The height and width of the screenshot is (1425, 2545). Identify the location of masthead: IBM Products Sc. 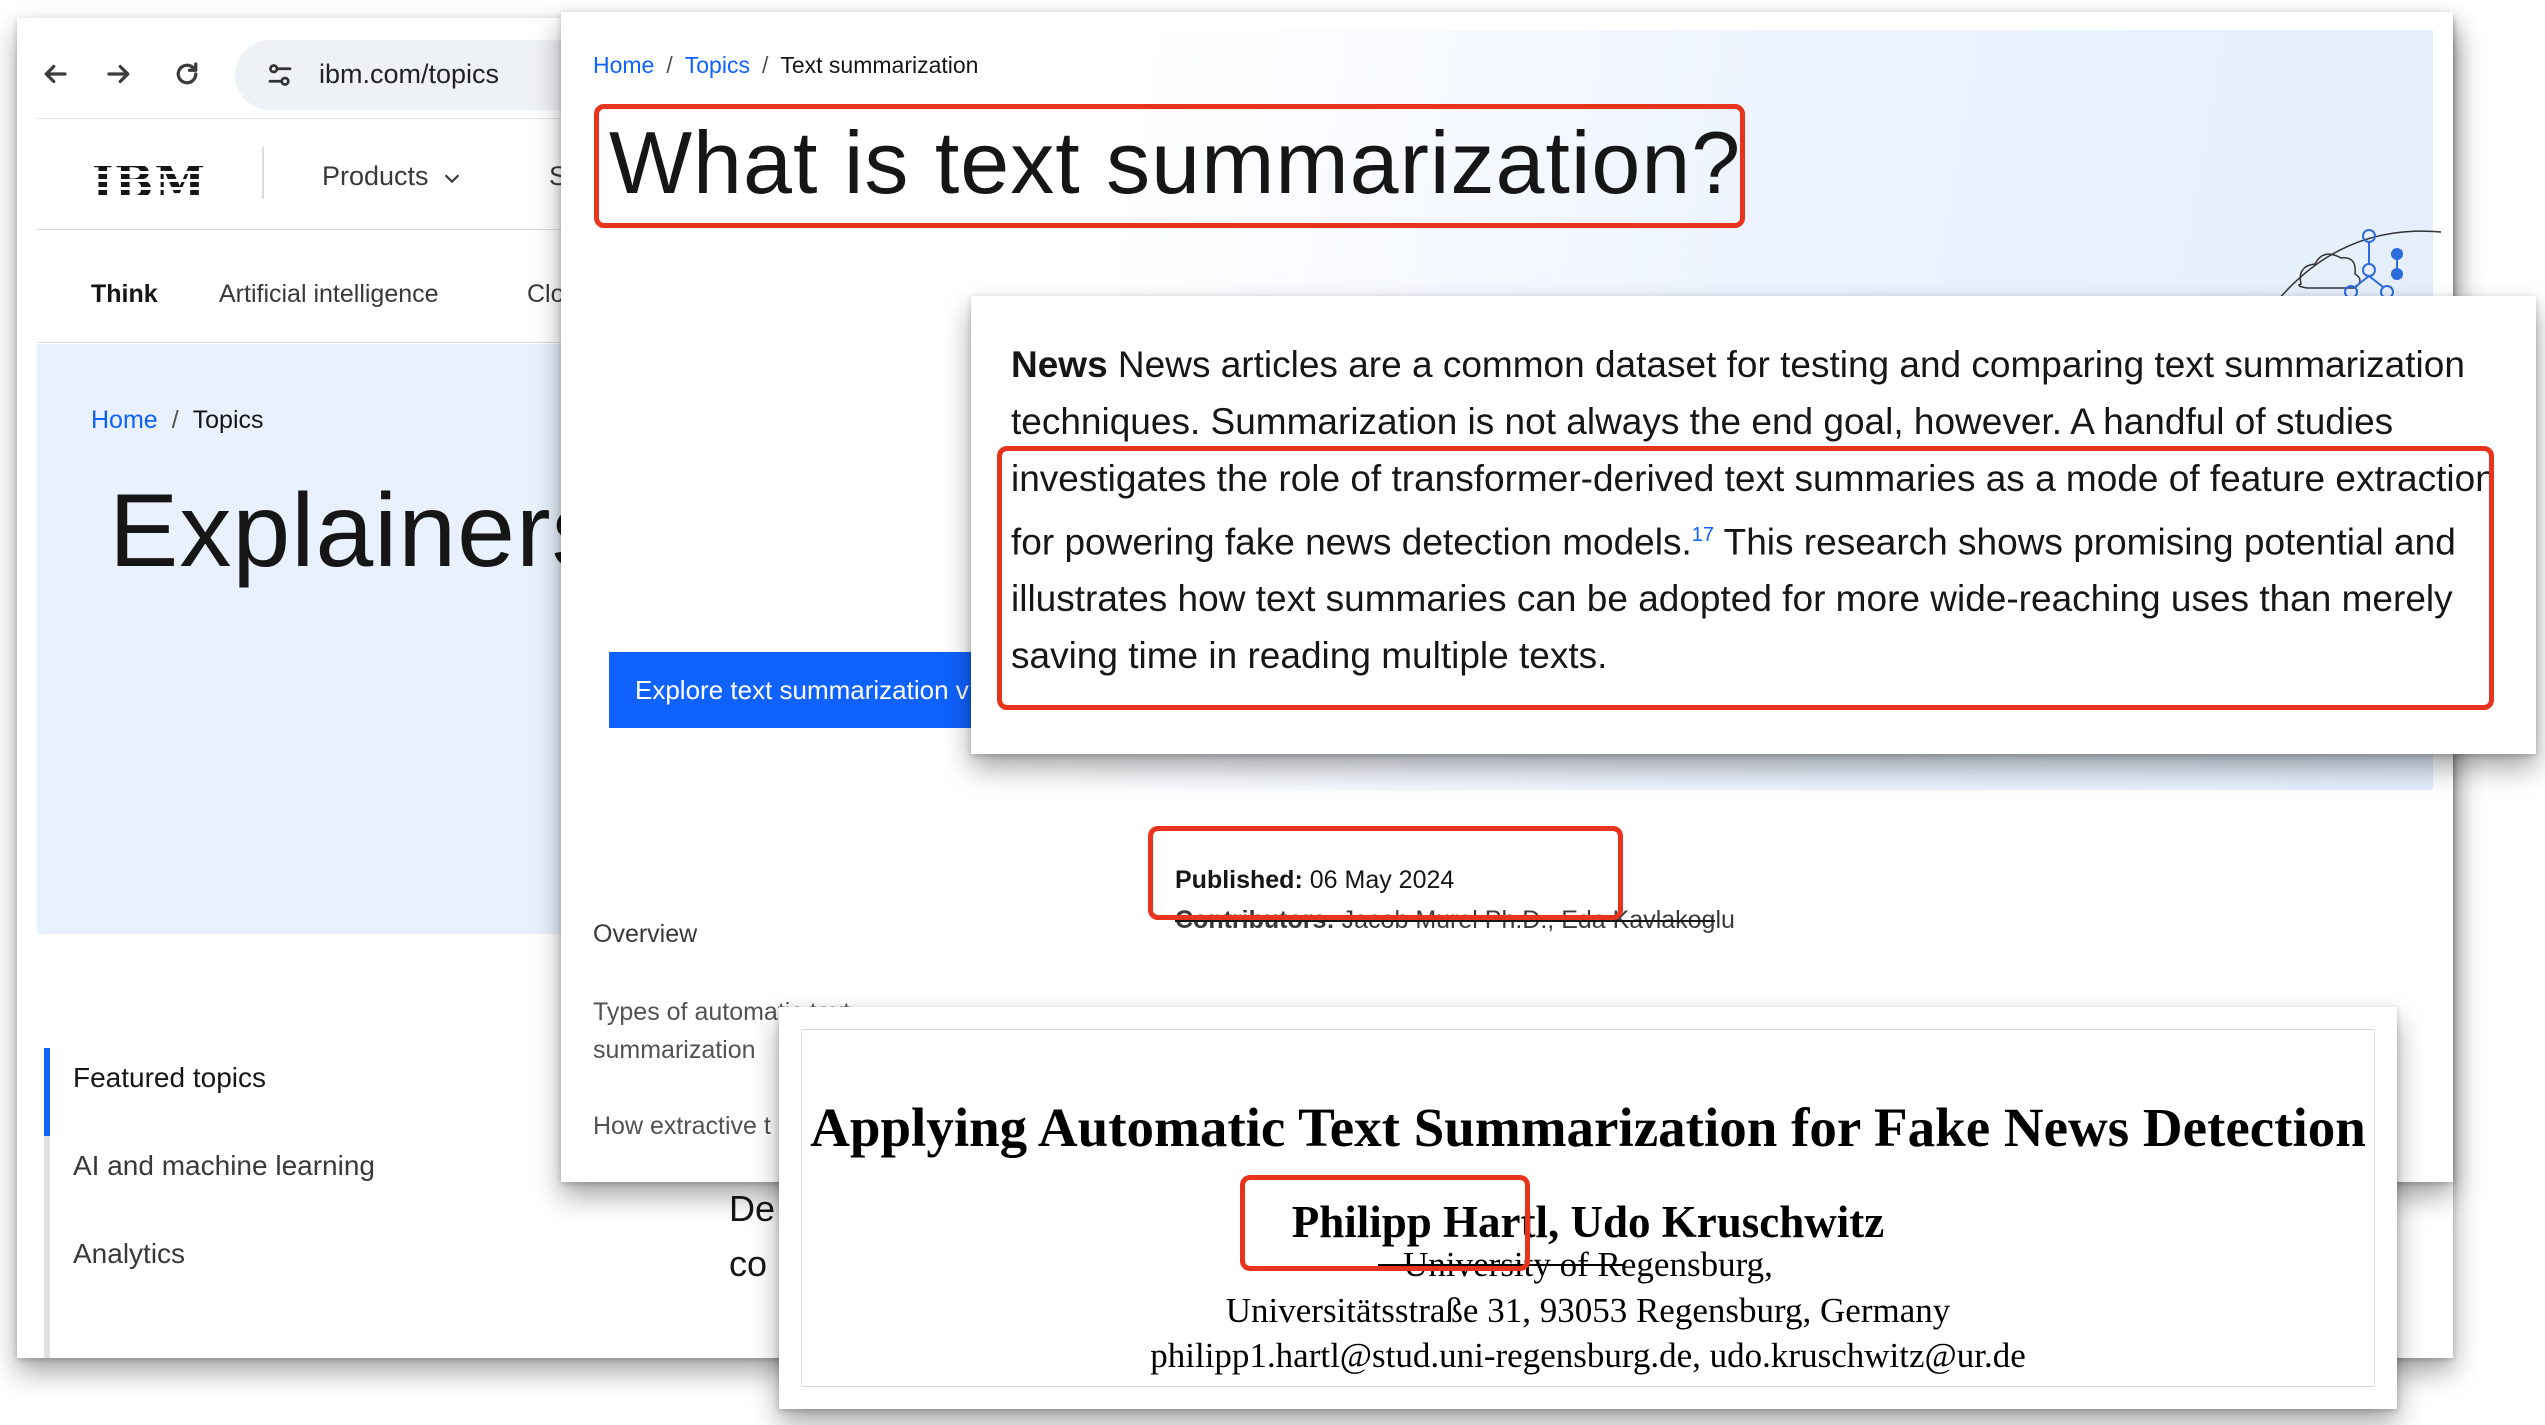
(337, 174).